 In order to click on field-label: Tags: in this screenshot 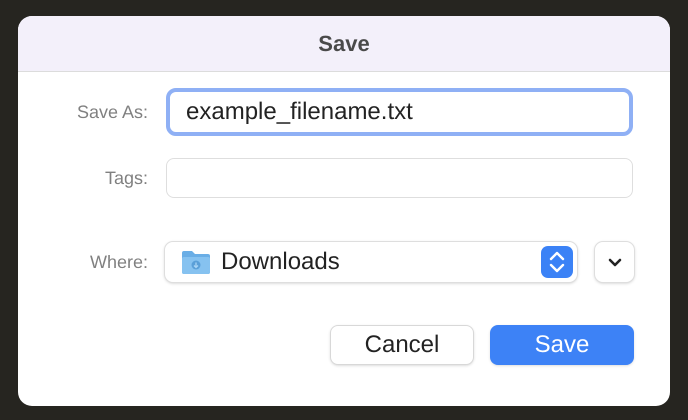, I will do `click(126, 178)`.